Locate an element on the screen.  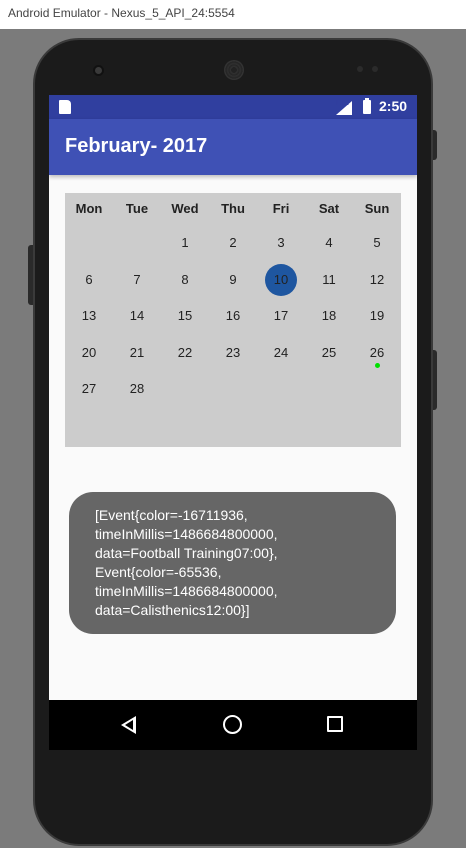
calendar-day-4: 4 is located at coordinates (329, 243).